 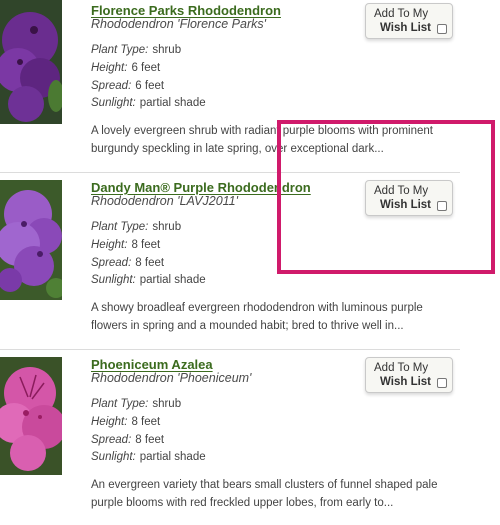 I want to click on height-row: Height: 6 feet, so click(x=125, y=68).